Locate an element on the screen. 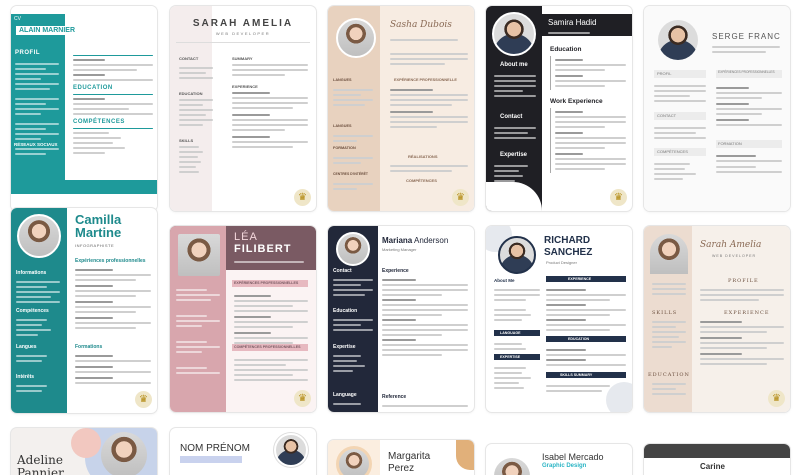 The height and width of the screenshot is (475, 800). section-title: Language is located at coordinates (345, 395).